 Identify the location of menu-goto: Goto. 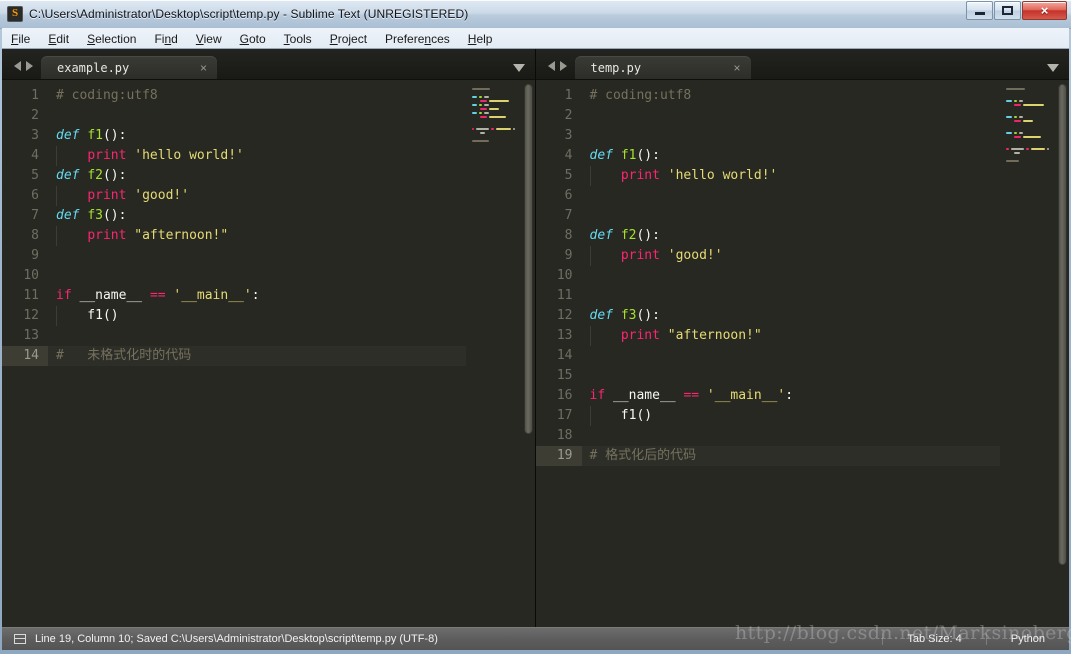
(253, 38).